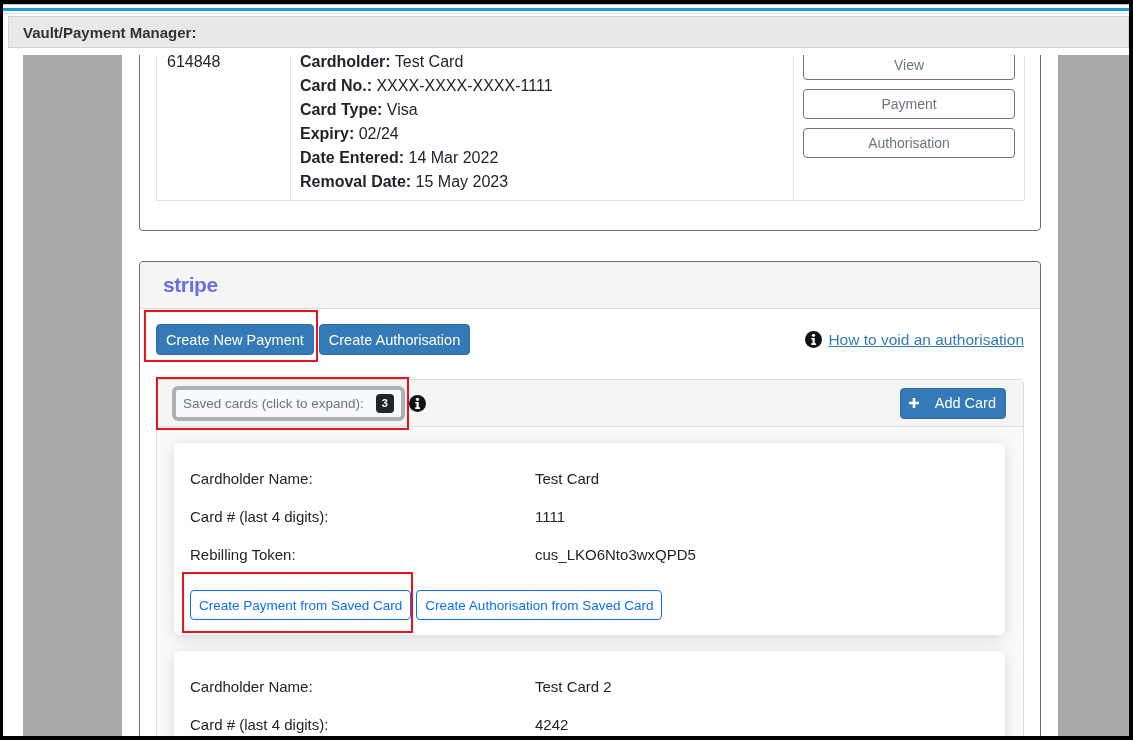  I want to click on field-value: 4242, so click(552, 724).